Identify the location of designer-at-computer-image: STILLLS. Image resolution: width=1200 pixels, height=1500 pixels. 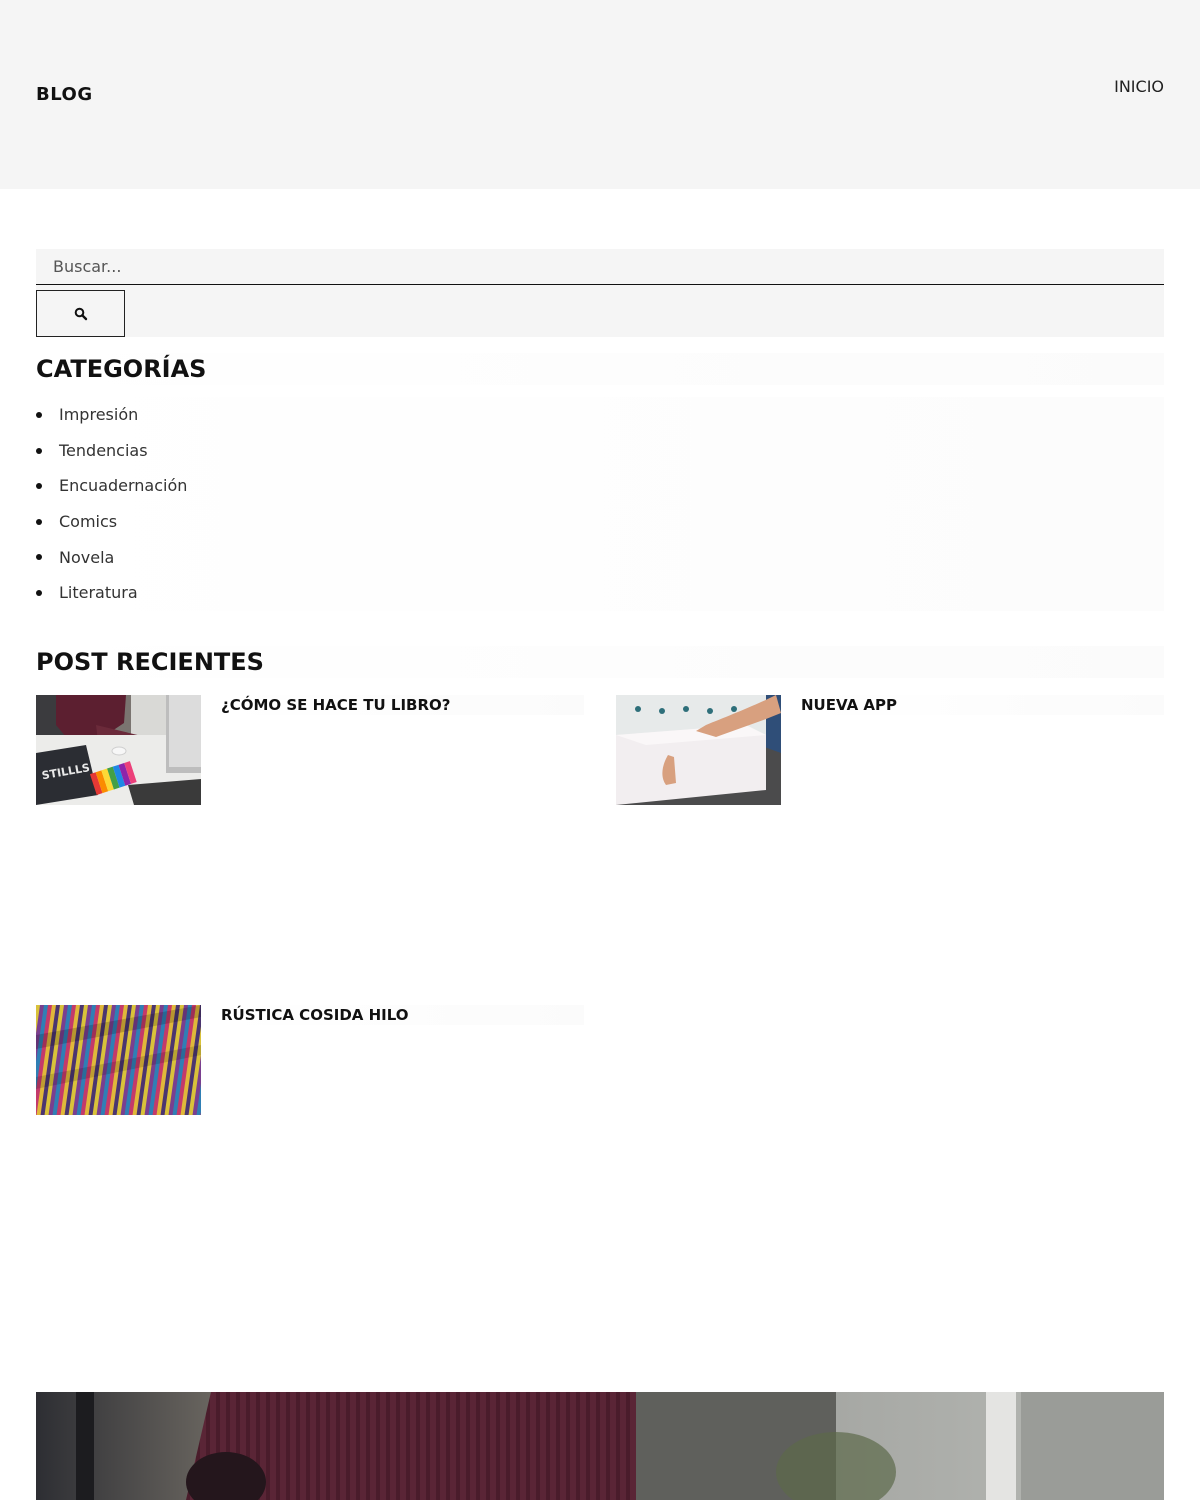
(118, 750).